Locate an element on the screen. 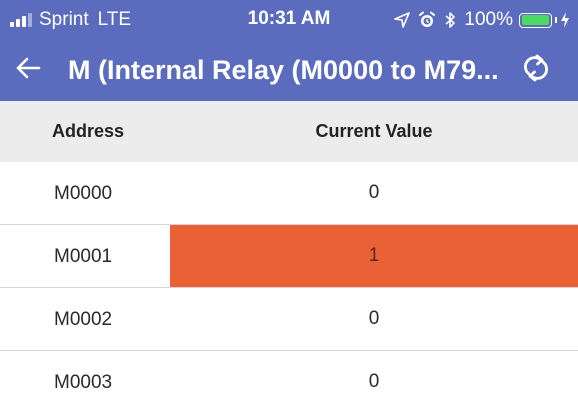 This screenshot has width=578, height=414. network-type: LTE is located at coordinates (114, 19).